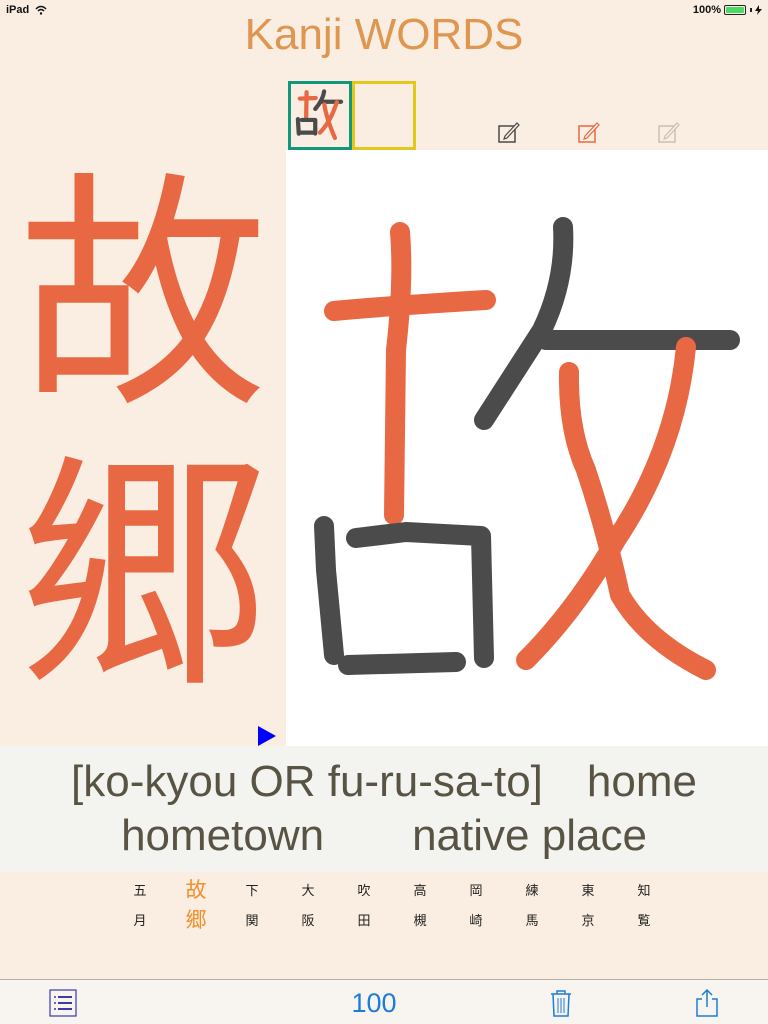 The width and height of the screenshot is (768, 1024). What do you see at coordinates (384, 115) in the screenshot?
I see `next-kanji-thumbnail` at bounding box center [384, 115].